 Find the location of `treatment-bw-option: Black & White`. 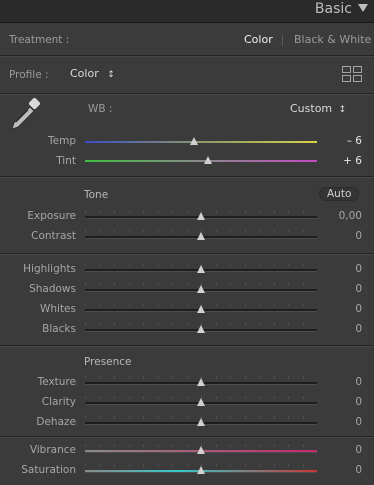

treatment-bw-option: Black & White is located at coordinates (332, 39).